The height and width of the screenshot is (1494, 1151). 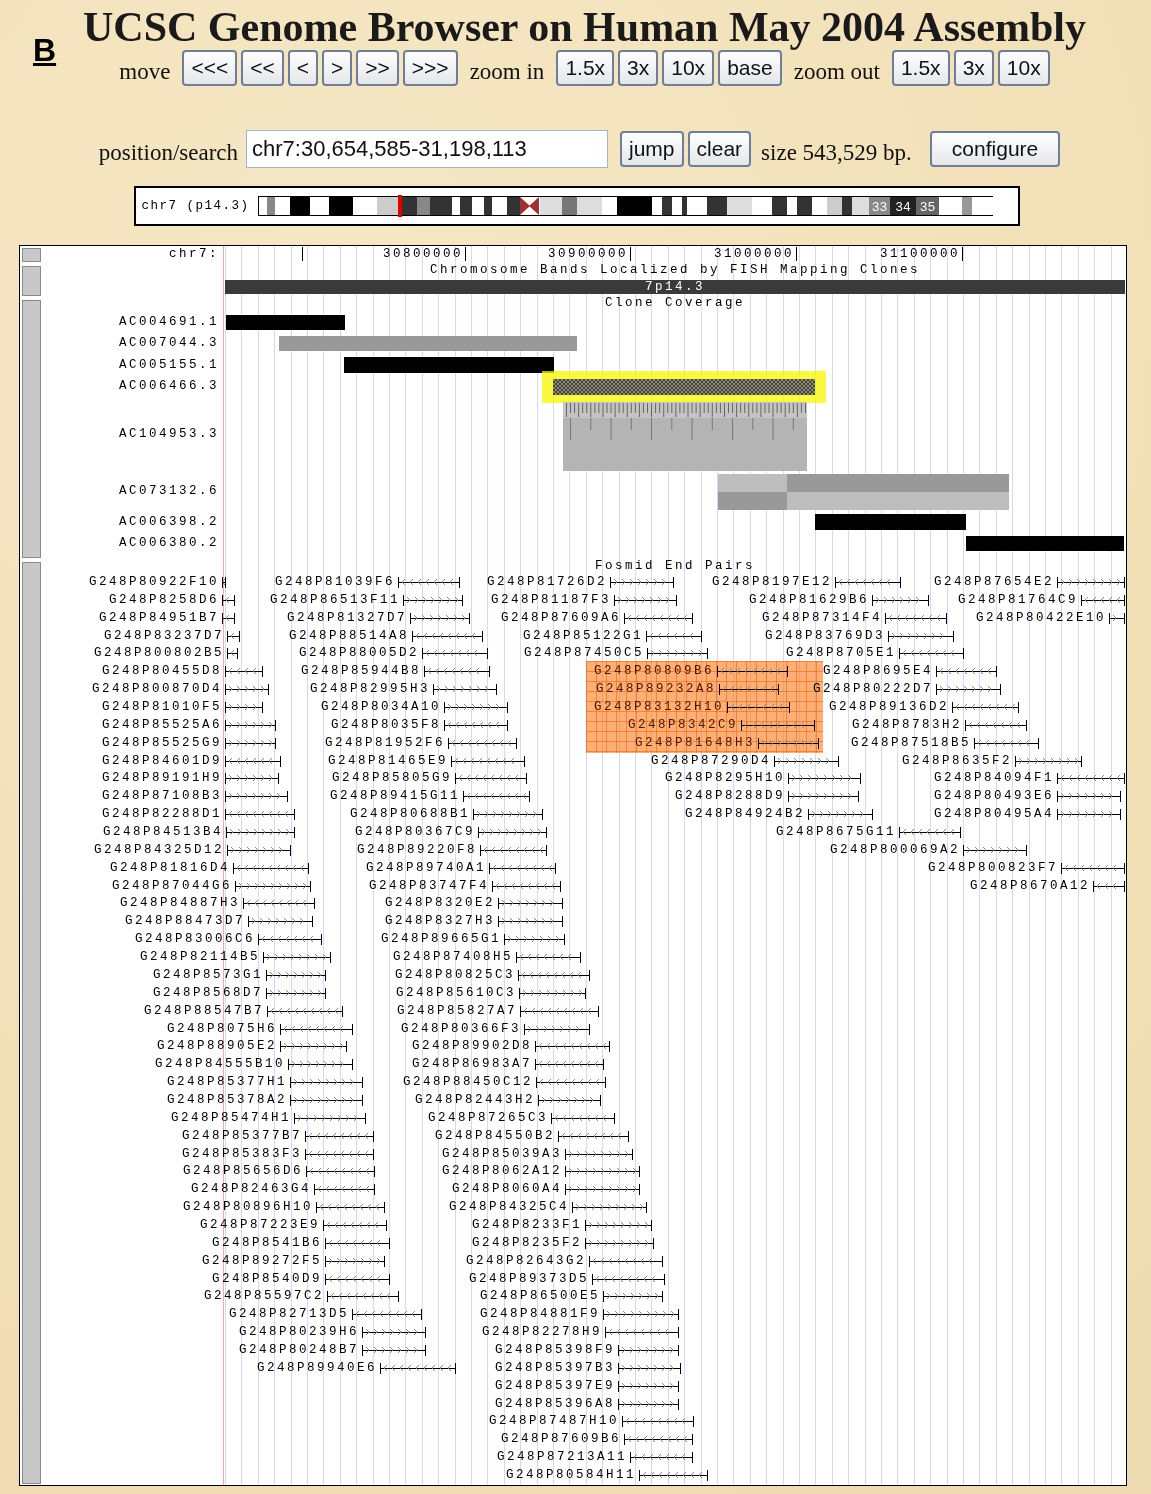 I want to click on zoom-in-button: 10x, so click(x=688, y=68).